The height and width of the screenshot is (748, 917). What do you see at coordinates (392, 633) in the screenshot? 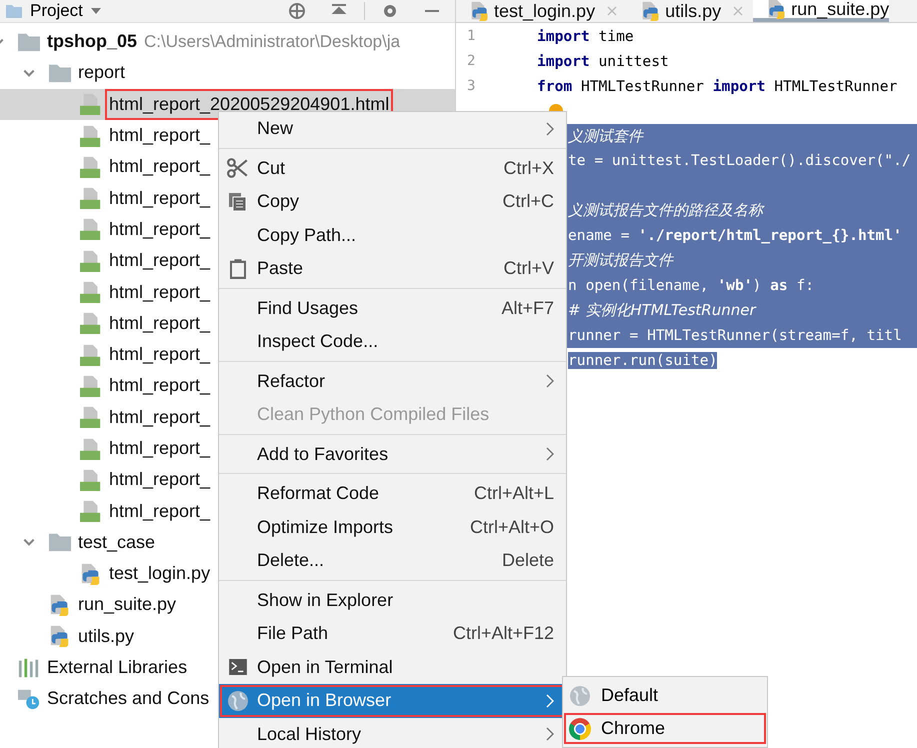
I see `menu-item: File Path Ctrl+Alt+F12` at bounding box center [392, 633].